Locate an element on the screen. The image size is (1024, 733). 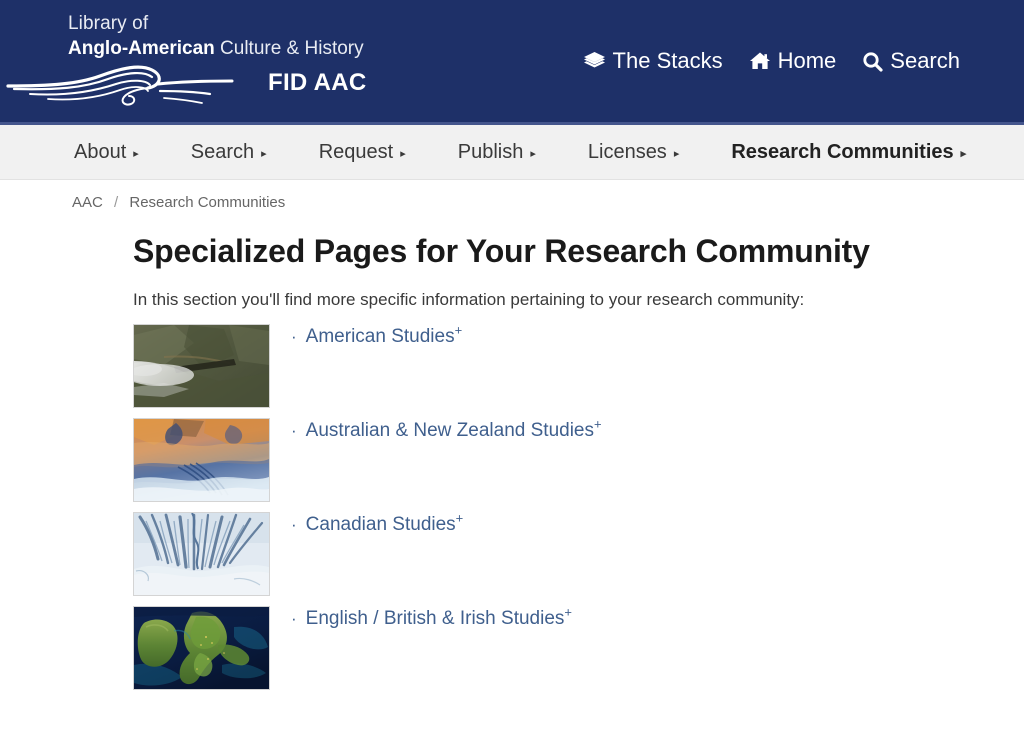
nav-item-label: Request is located at coordinates (356, 151).